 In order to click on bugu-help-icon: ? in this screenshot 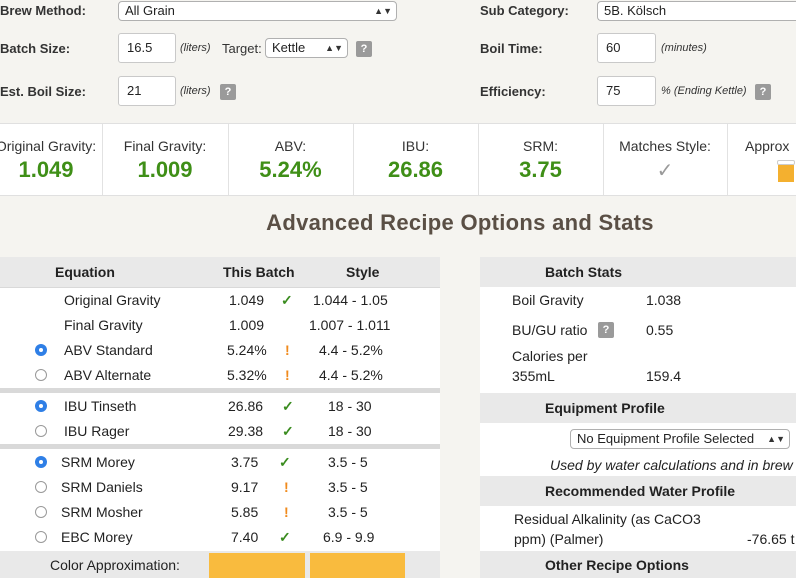, I will do `click(606, 330)`.